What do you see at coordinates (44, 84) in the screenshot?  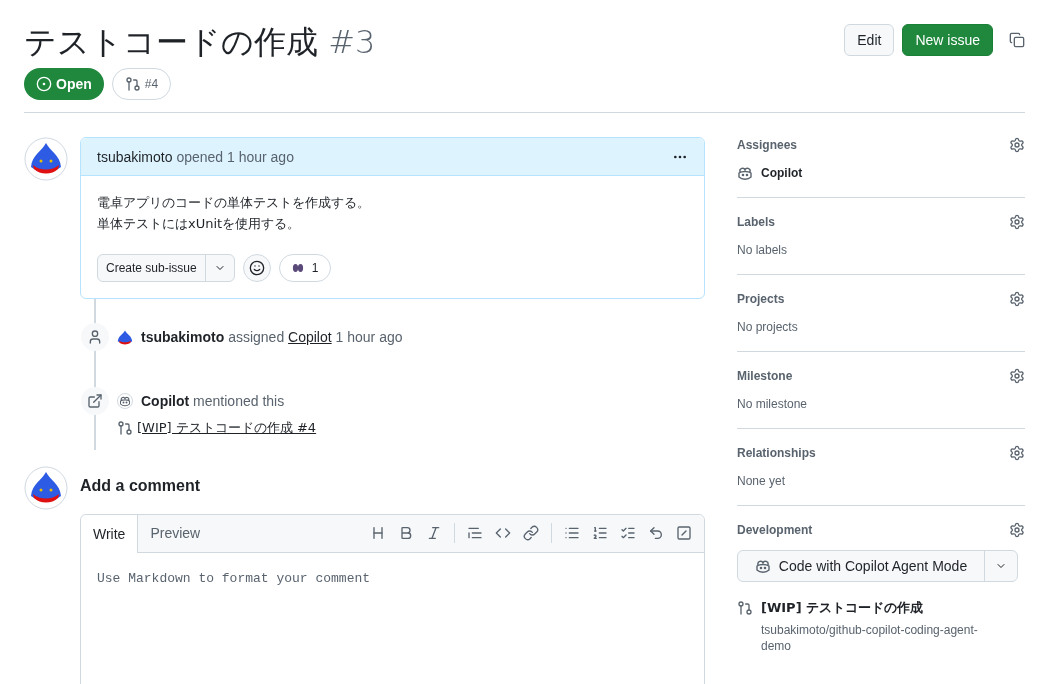 I see `open-issue-icon` at bounding box center [44, 84].